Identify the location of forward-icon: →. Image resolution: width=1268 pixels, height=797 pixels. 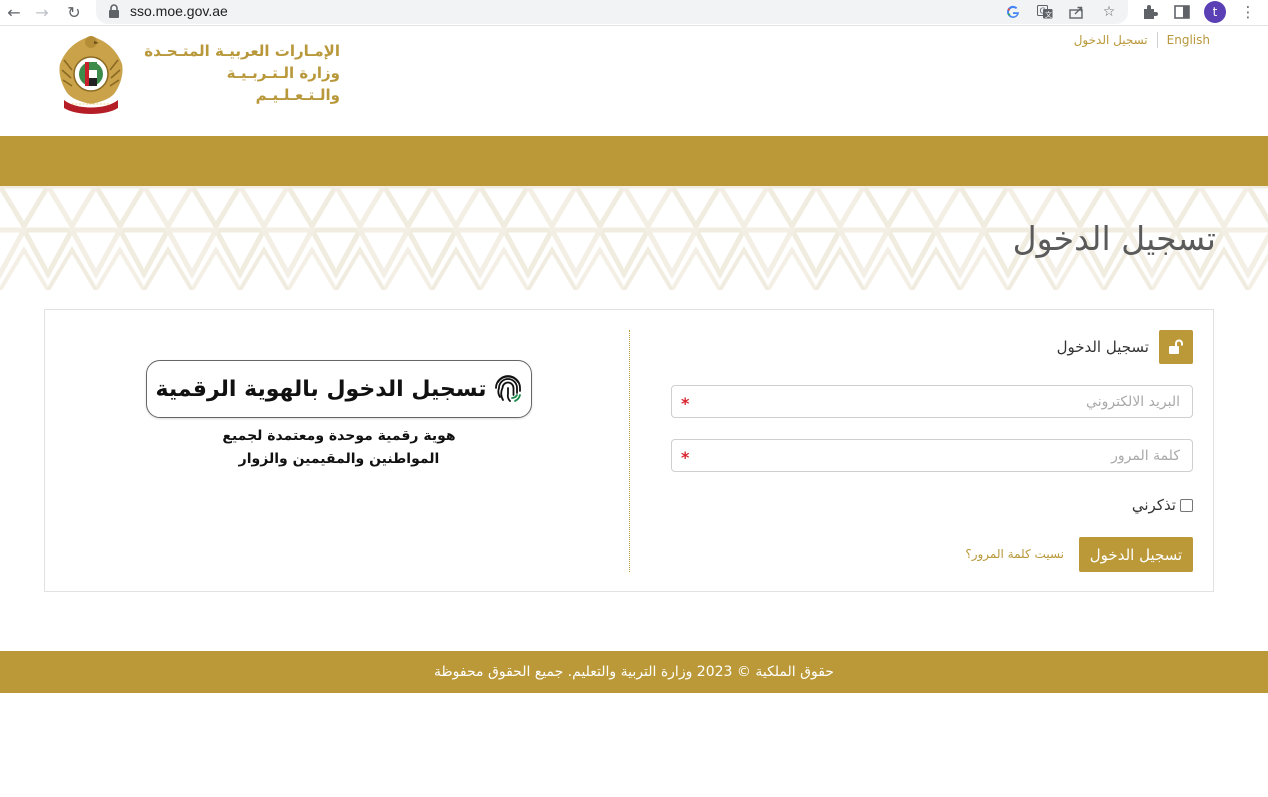
(42, 12).